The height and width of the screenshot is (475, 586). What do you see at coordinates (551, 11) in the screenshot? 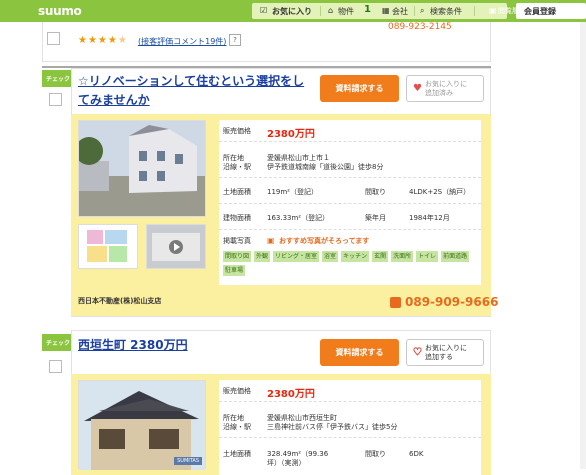
I see `member-register-button: 会員登録` at bounding box center [551, 11].